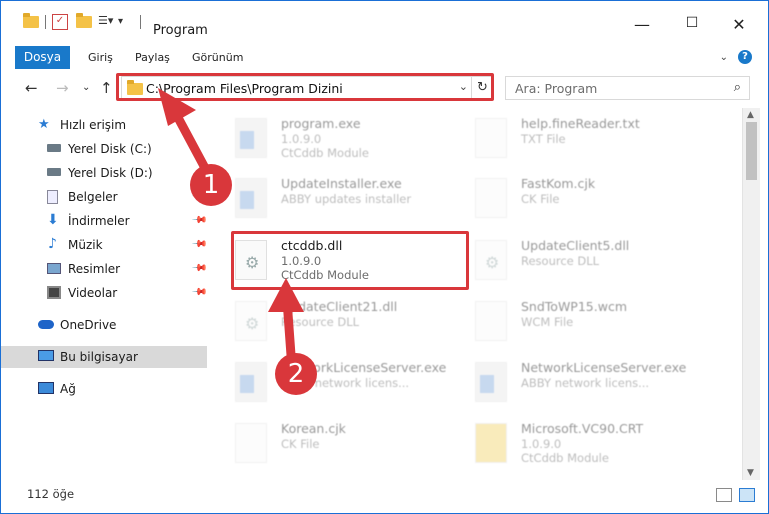 Image resolution: width=769 pixels, height=514 pixels. I want to click on video-icon, so click(54, 292).